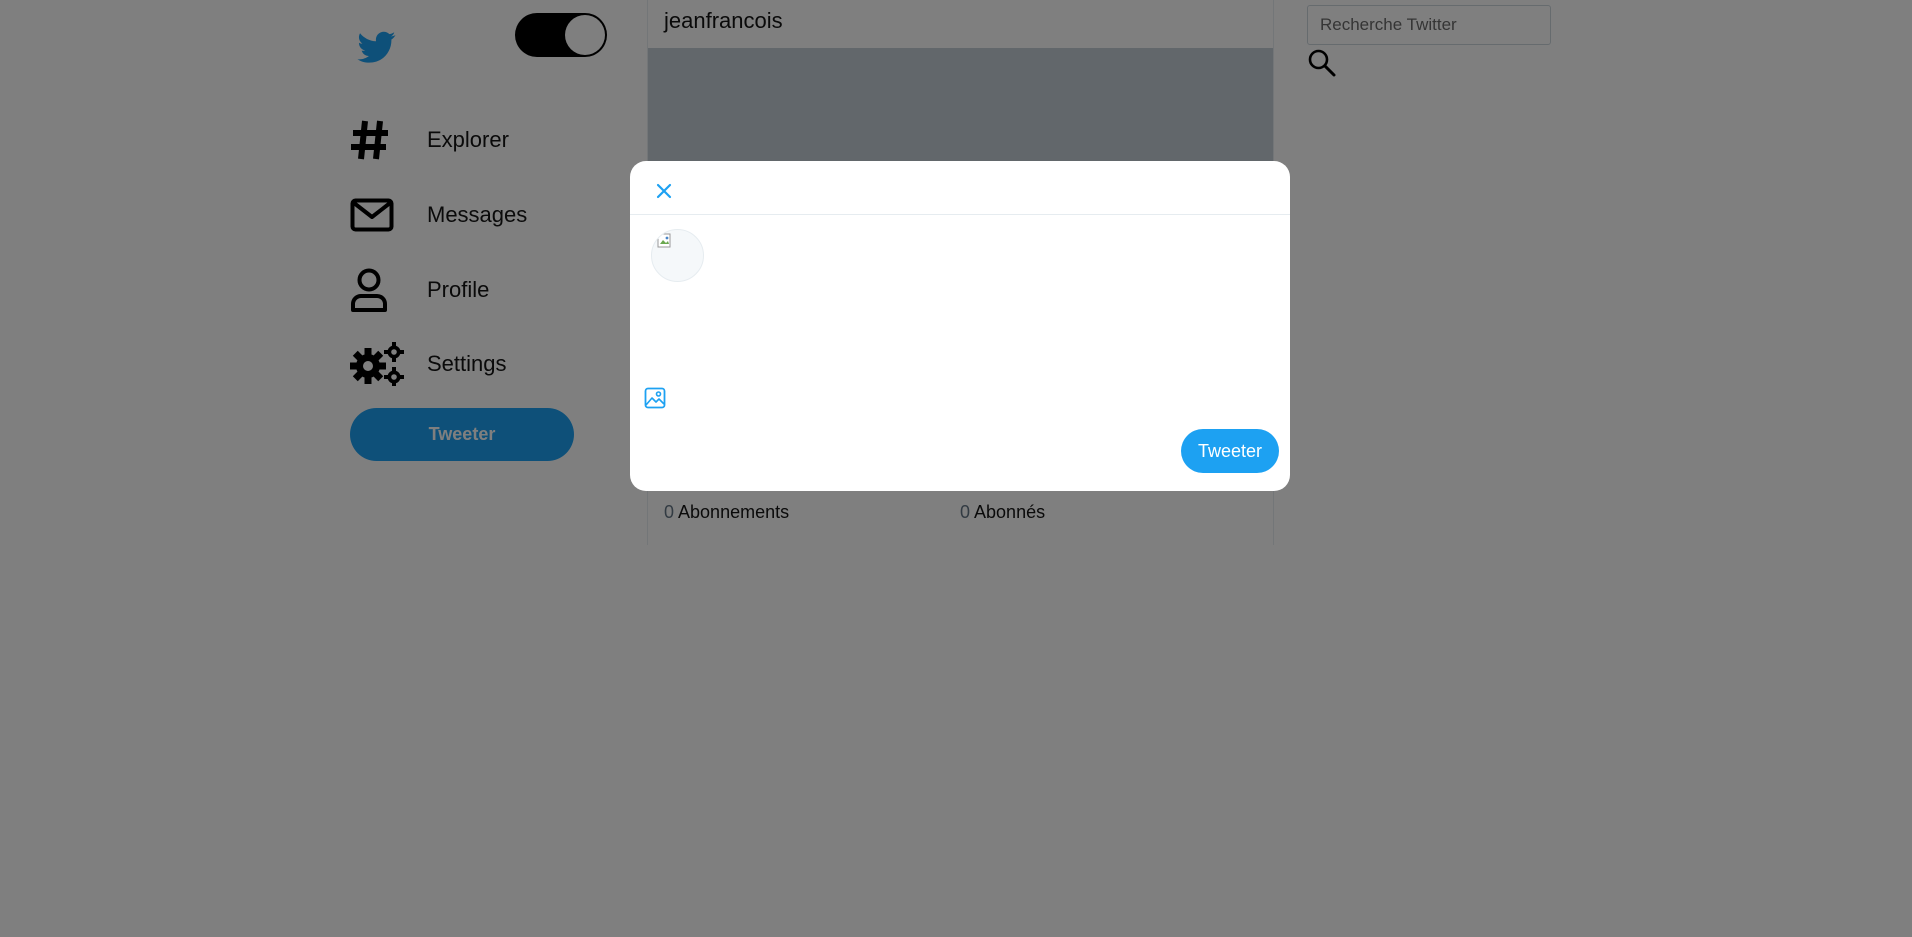 The height and width of the screenshot is (937, 1912). I want to click on avatar, so click(677, 255).